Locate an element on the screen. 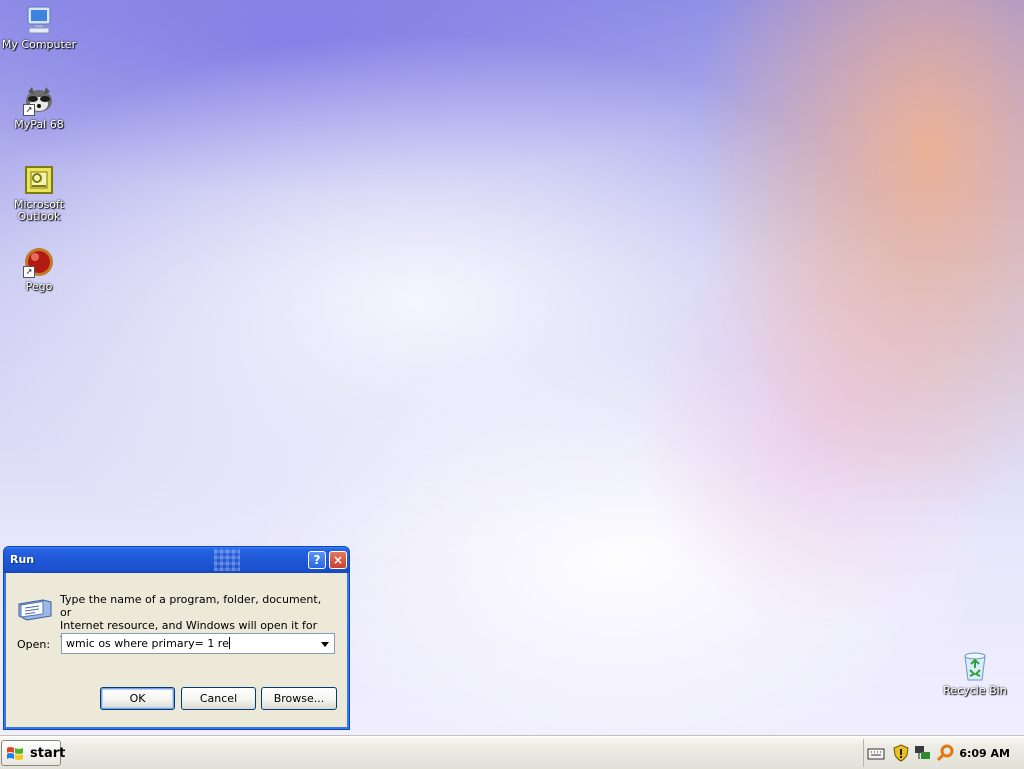  outlook-icon is located at coordinates (39, 180).